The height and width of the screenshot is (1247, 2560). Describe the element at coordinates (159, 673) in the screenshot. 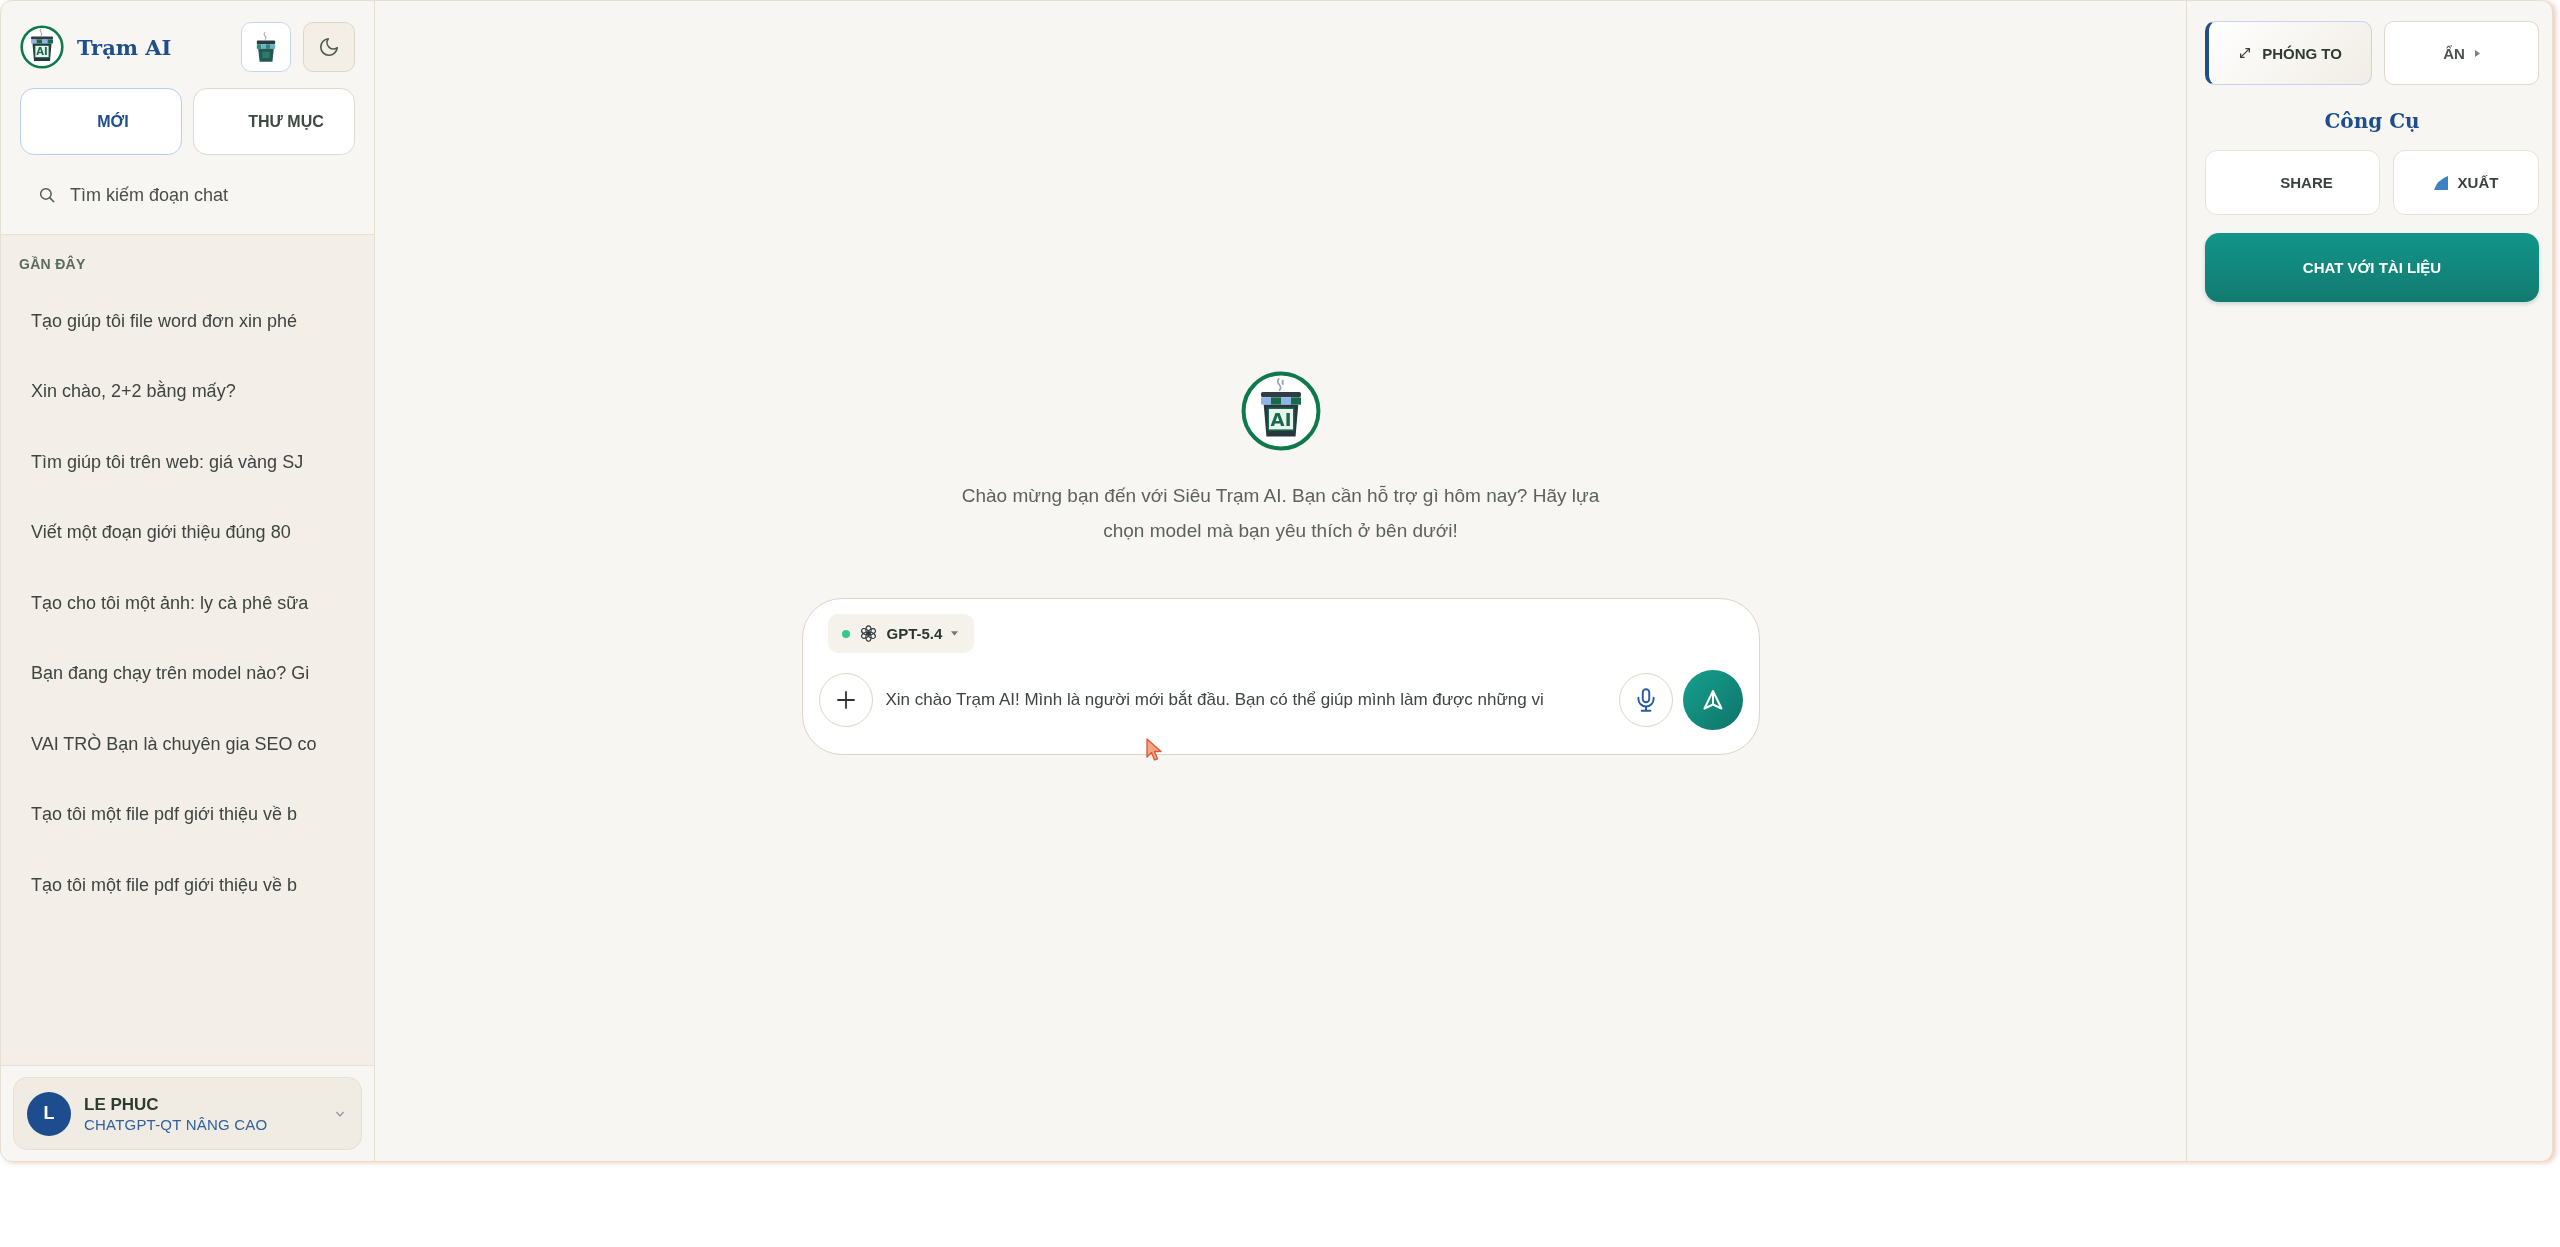

I see `chat-history-item: Bạn đang chạy trên model nào? Gi` at that location.